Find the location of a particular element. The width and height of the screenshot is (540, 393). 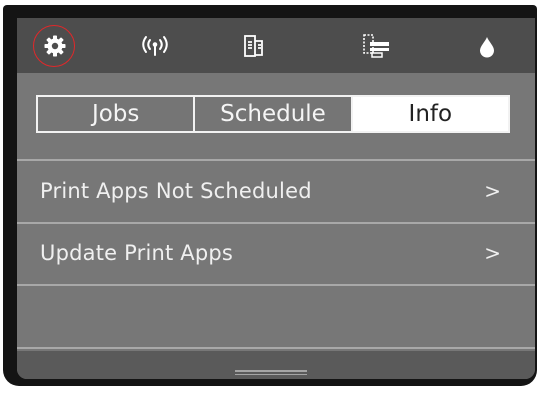

drawer-handle is located at coordinates (271, 373).